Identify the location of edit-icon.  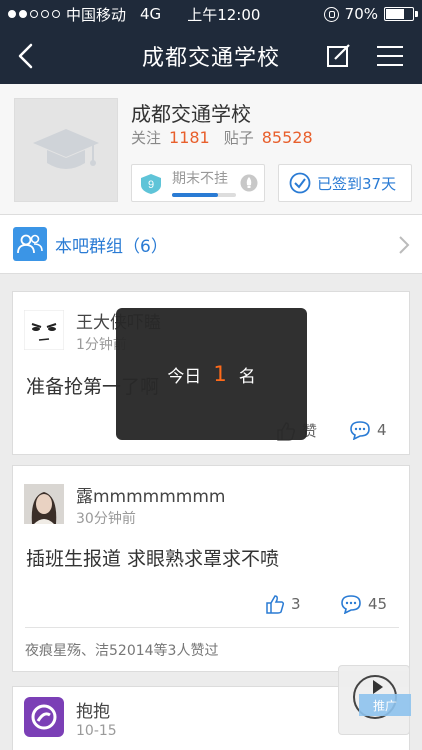
(339, 56).